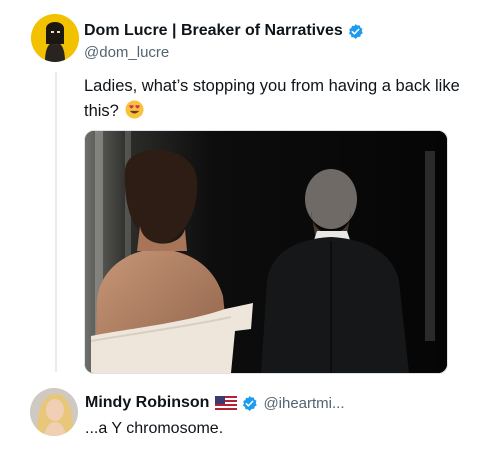 The width and height of the screenshot is (500, 474). What do you see at coordinates (147, 403) in the screenshot?
I see `reply-author-name: Mindy Robinson` at bounding box center [147, 403].